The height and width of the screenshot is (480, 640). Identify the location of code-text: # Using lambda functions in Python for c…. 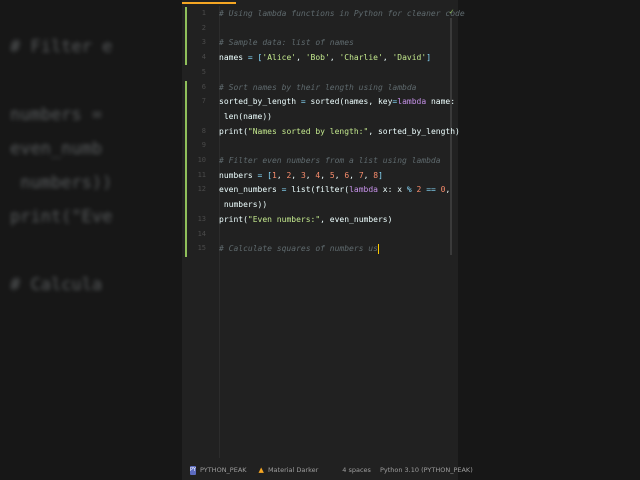
(342, 13).